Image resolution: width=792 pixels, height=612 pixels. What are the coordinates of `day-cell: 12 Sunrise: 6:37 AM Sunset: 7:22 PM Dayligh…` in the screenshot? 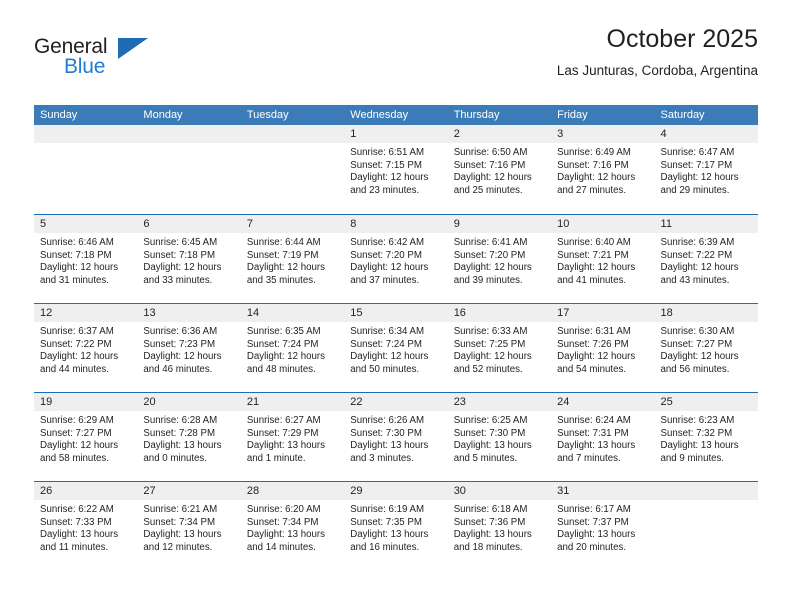 It's located at (86, 348).